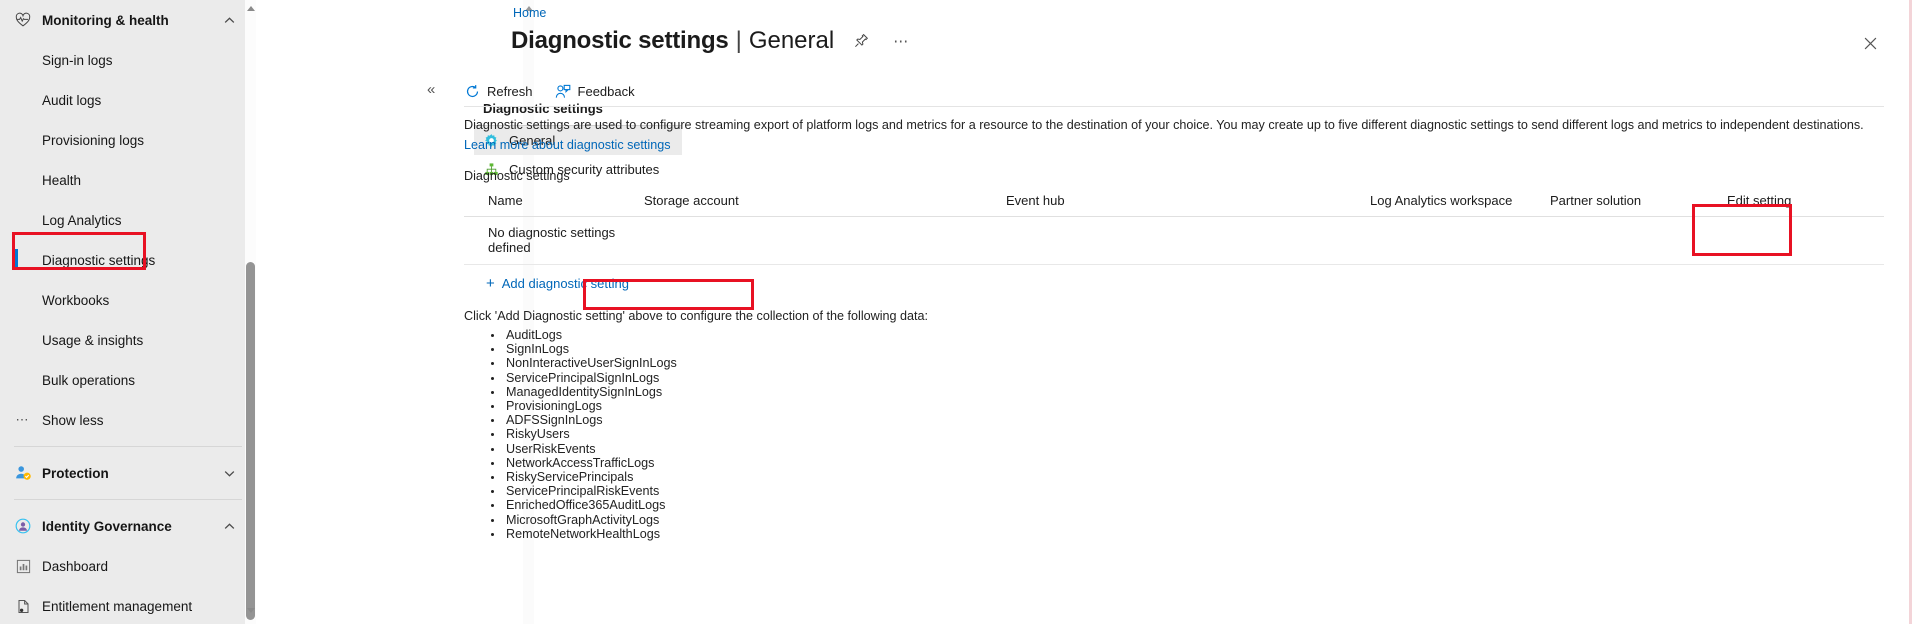 The width and height of the screenshot is (1912, 624). What do you see at coordinates (1194, 335) in the screenshot?
I see `list-item: AuditLogs` at bounding box center [1194, 335].